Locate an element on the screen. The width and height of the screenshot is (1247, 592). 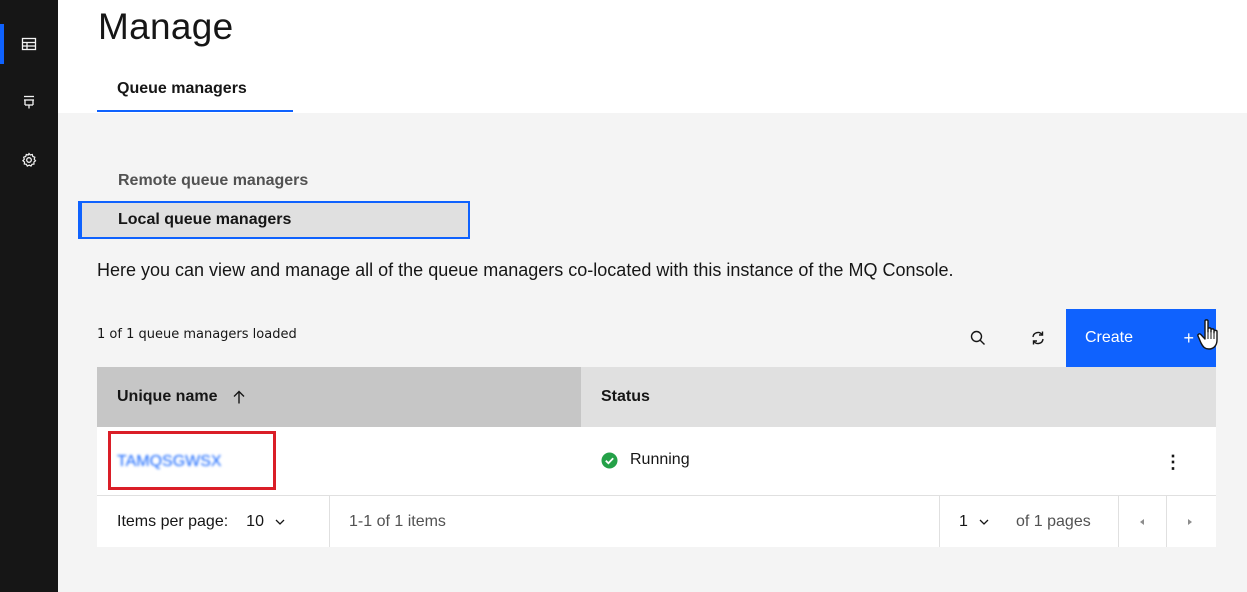
refresh-button is located at coordinates (1038, 338).